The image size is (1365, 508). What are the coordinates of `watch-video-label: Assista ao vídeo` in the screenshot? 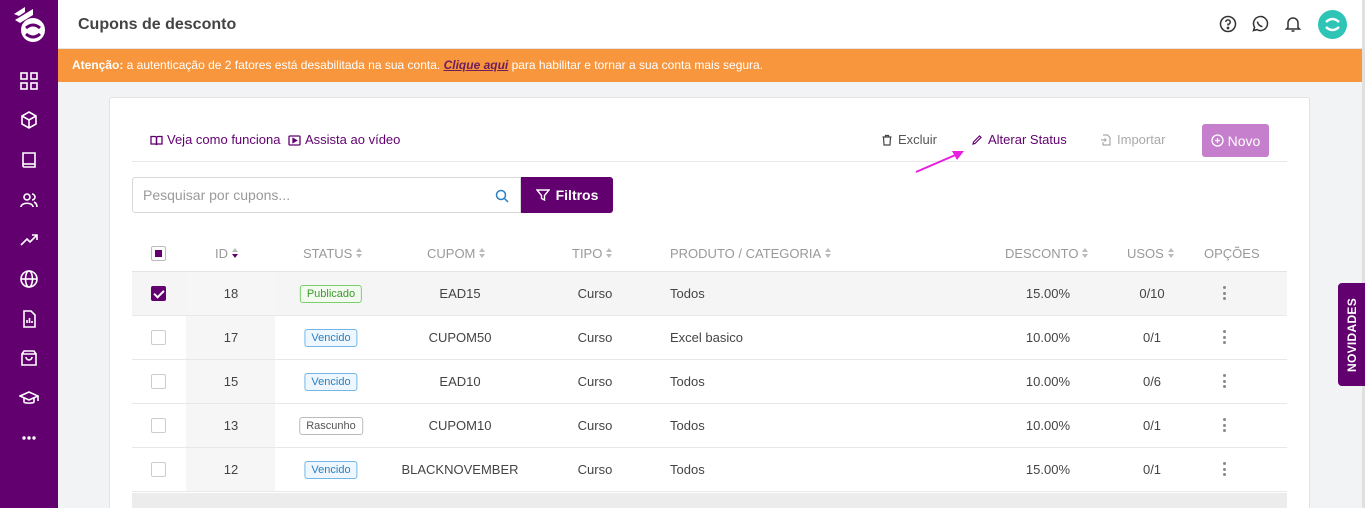 It's located at (353, 139).